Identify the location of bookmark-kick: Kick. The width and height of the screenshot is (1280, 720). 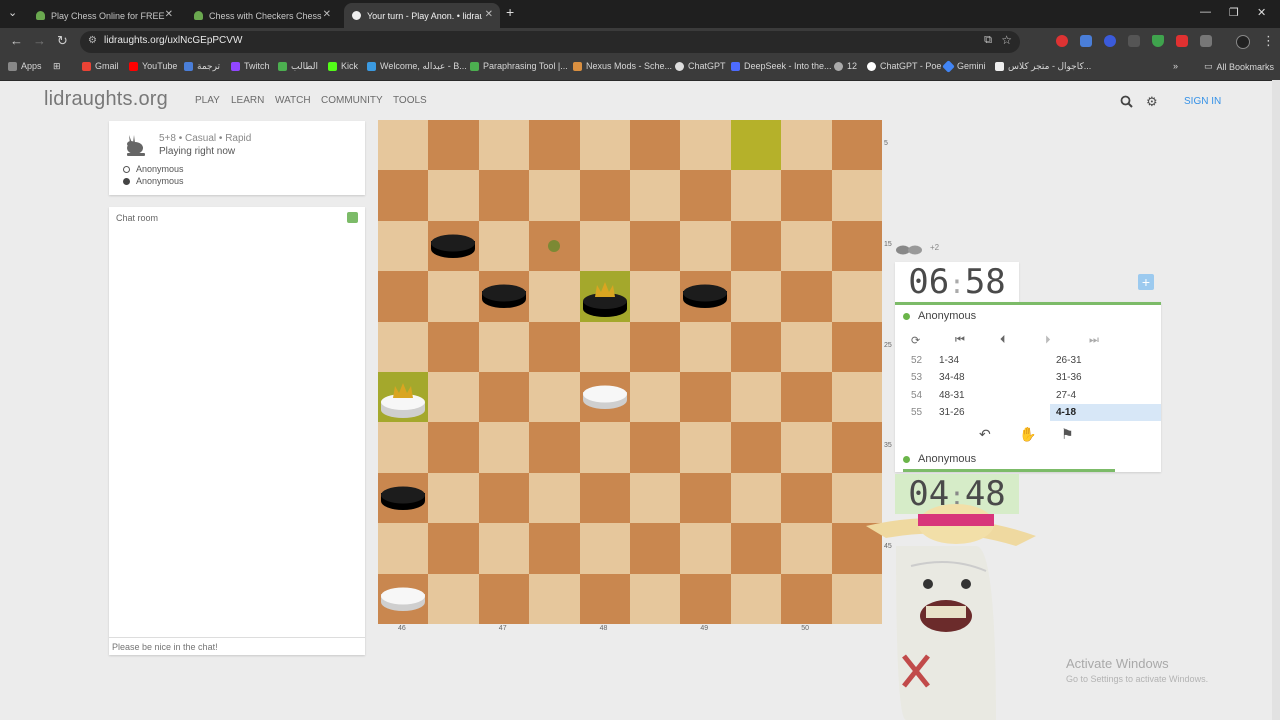
(343, 66).